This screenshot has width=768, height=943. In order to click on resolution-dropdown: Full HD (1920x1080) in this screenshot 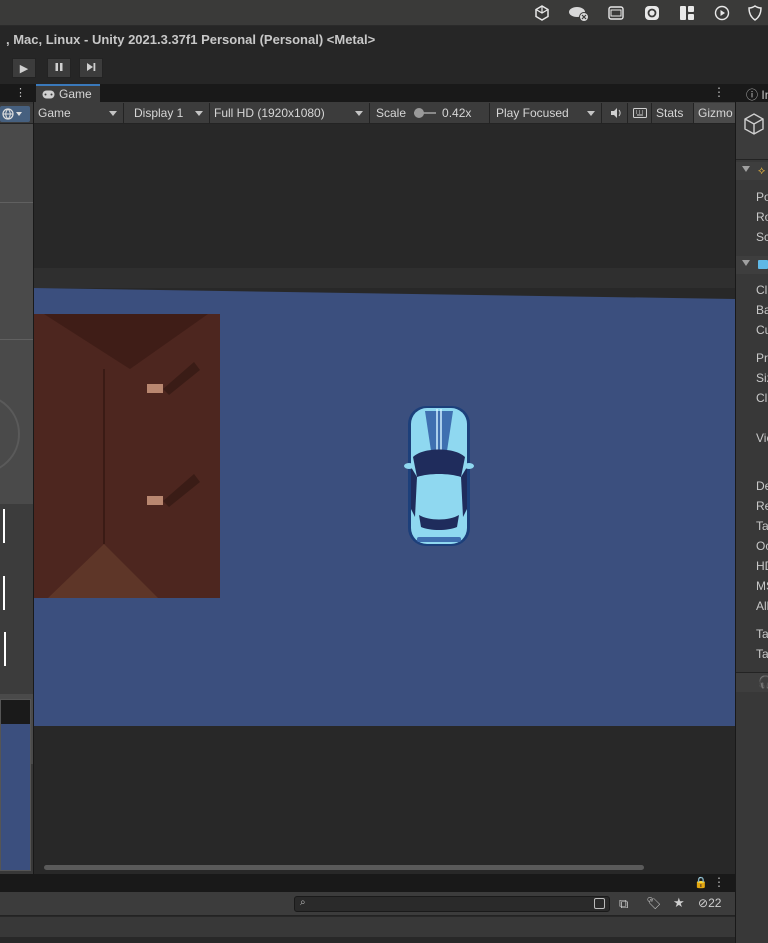, I will do `click(290, 113)`.